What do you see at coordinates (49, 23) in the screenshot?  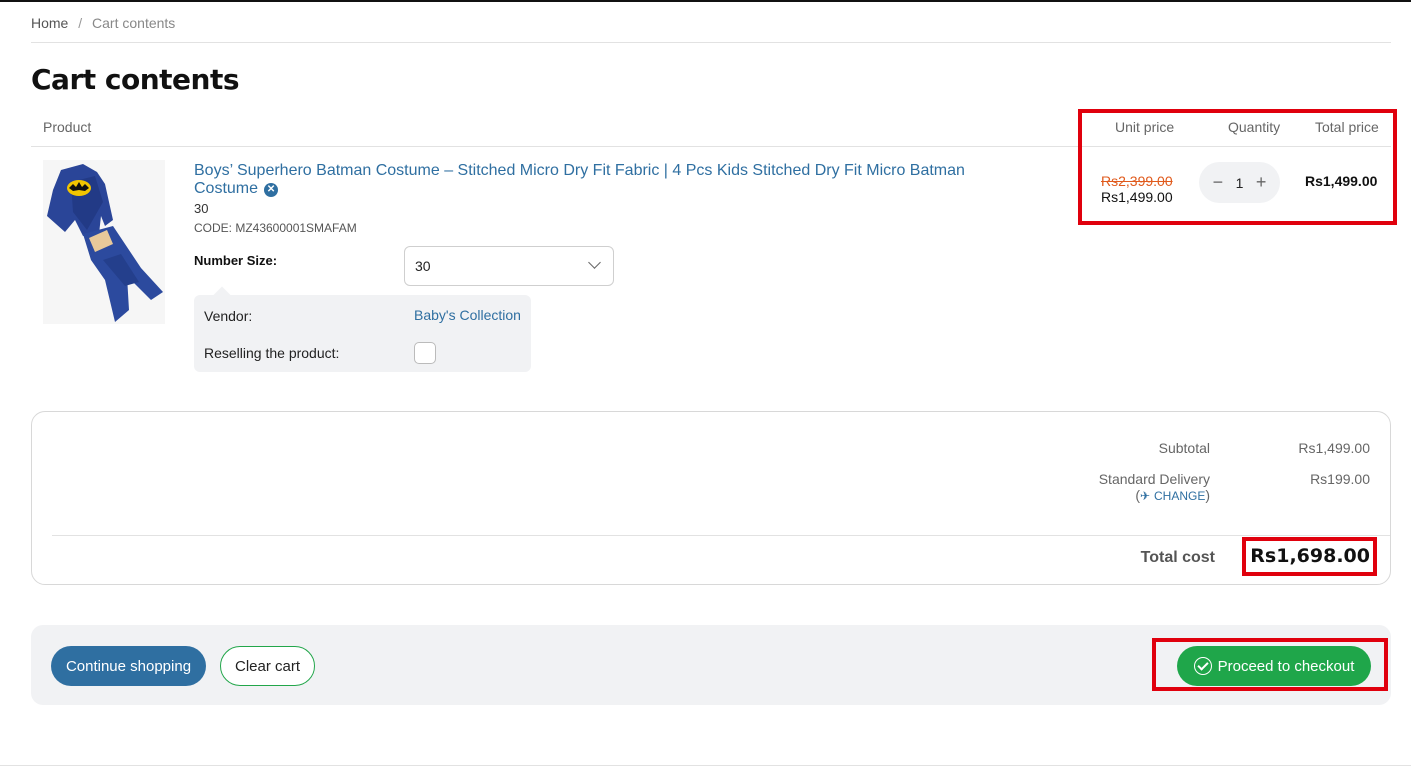 I see `breadcrumb-home: Home` at bounding box center [49, 23].